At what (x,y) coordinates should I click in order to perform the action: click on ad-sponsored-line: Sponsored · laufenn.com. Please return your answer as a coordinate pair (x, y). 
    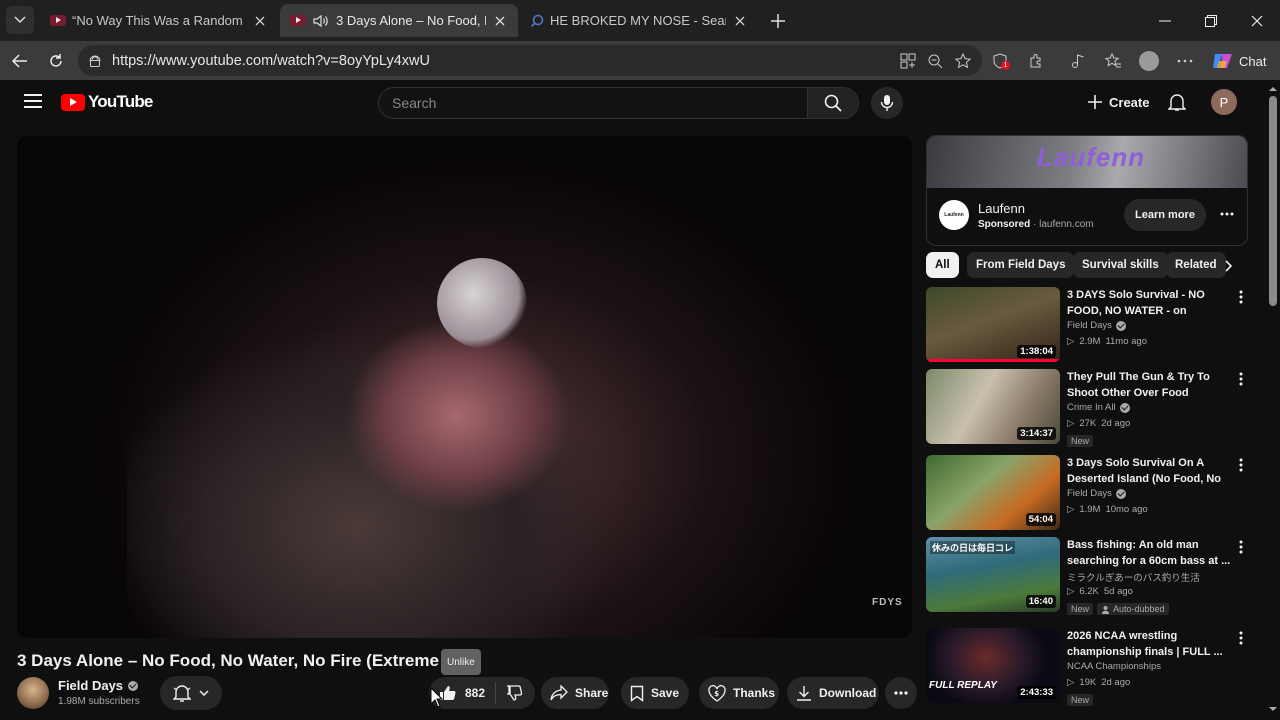
    Looking at the image, I should click on (1036, 224).